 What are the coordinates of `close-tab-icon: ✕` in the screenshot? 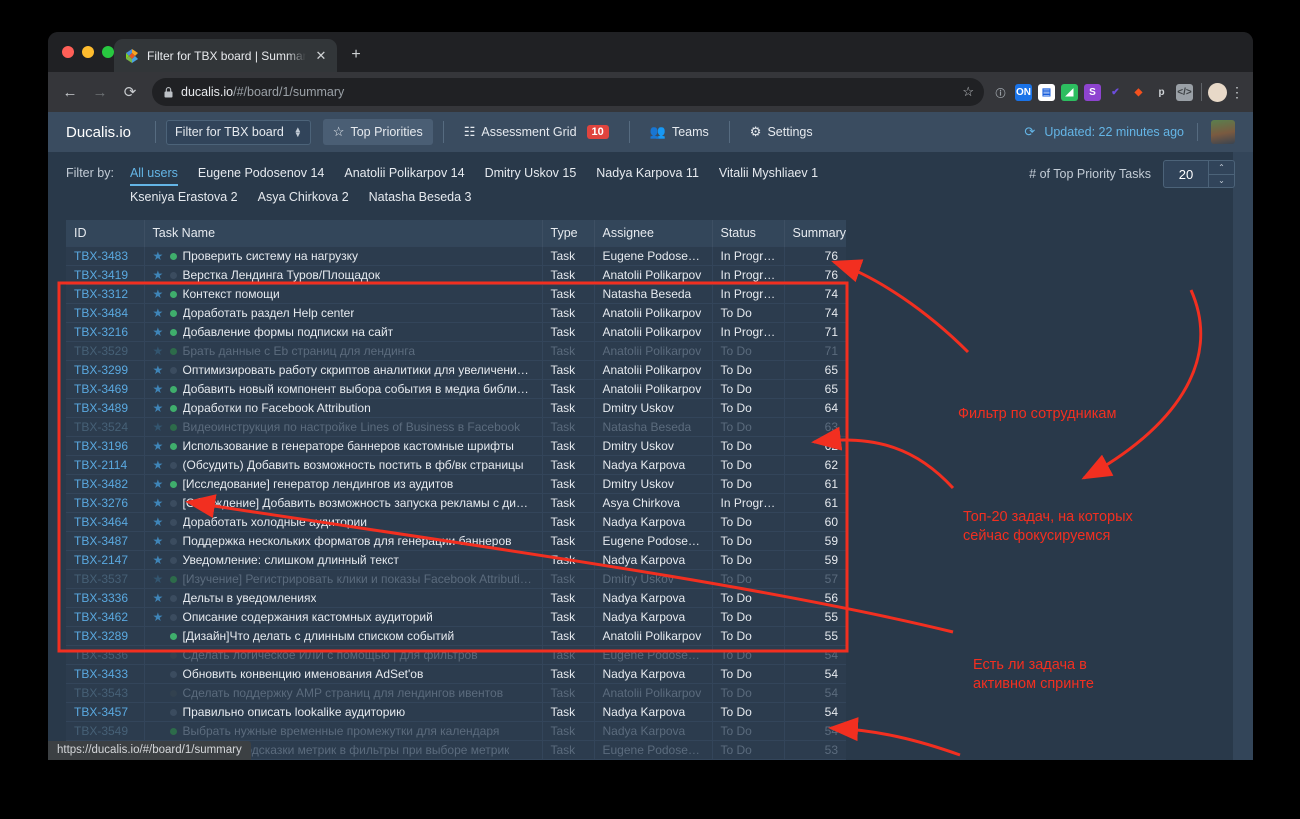 It's located at (321, 56).